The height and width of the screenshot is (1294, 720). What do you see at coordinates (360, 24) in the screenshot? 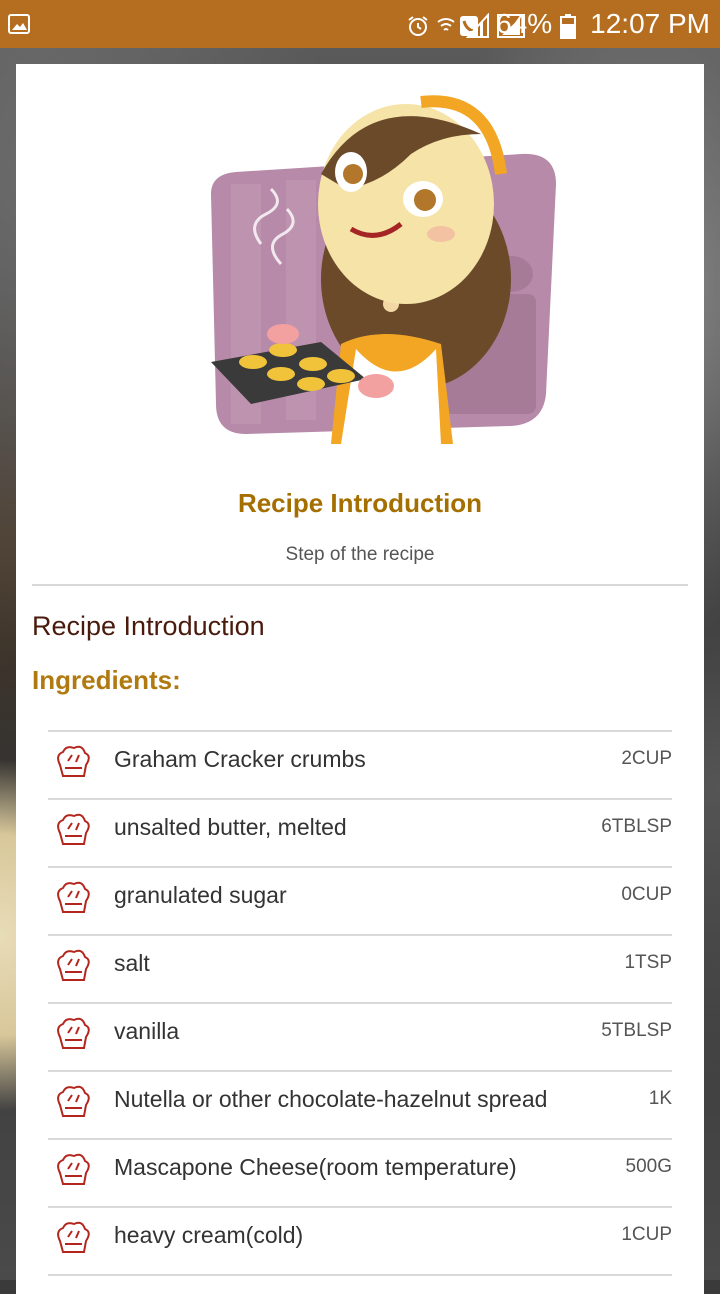
I see `status-bar: 64% 12:07 PM` at bounding box center [360, 24].